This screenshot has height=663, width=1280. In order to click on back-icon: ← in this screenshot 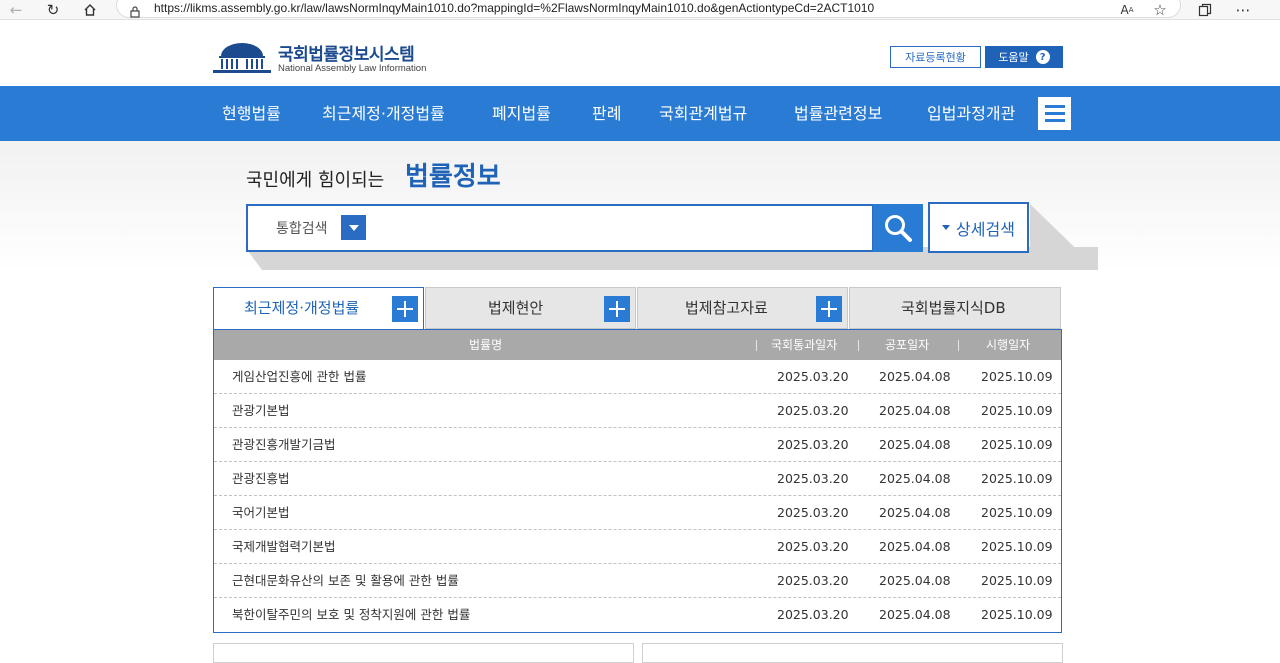, I will do `click(16, 10)`.